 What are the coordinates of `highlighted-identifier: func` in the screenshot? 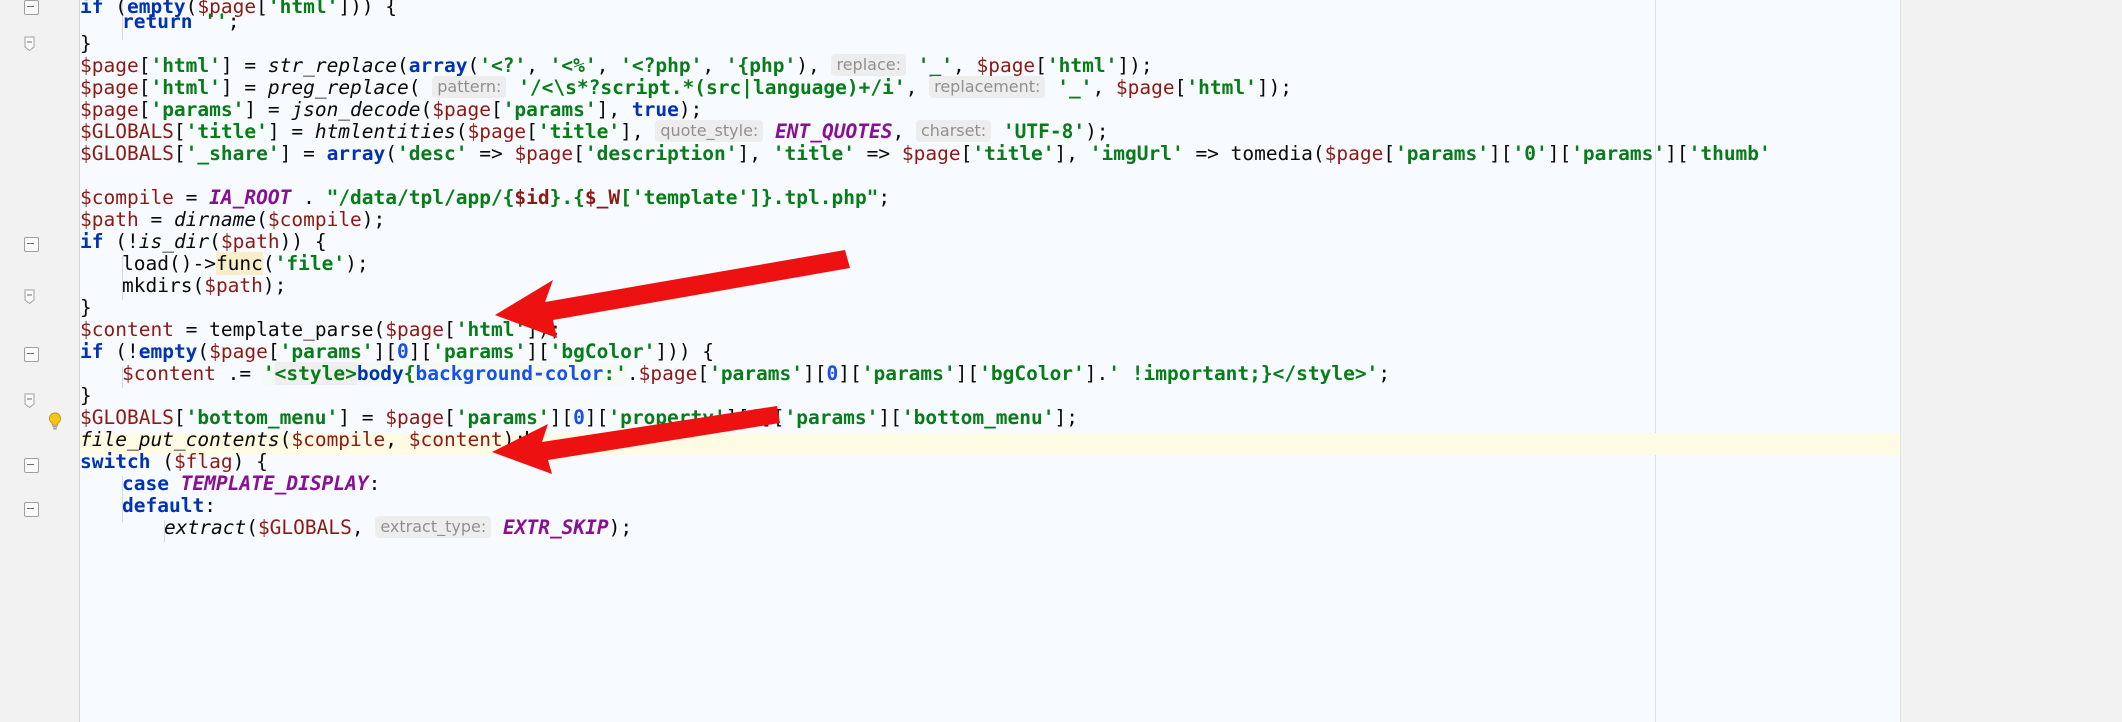 It's located at (239, 263).